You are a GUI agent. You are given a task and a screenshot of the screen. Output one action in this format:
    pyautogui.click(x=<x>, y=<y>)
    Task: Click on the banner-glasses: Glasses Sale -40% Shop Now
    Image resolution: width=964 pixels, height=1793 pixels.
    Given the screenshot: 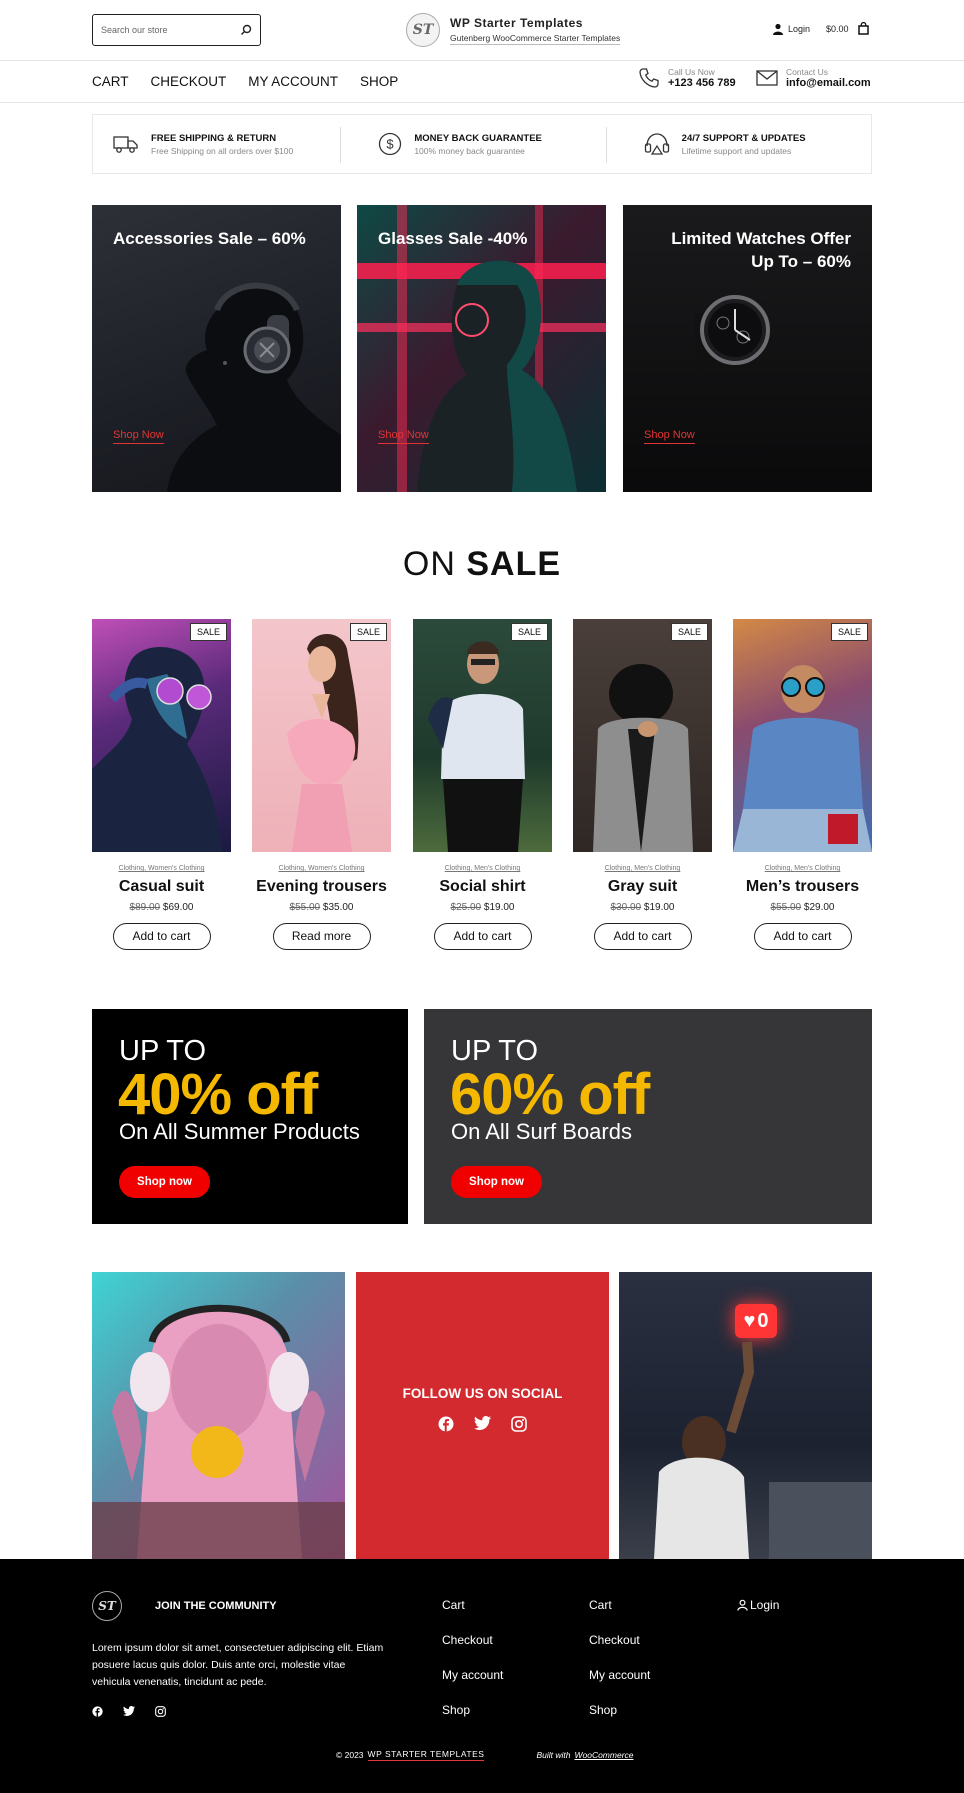 What is the action you would take?
    pyautogui.click(x=481, y=348)
    